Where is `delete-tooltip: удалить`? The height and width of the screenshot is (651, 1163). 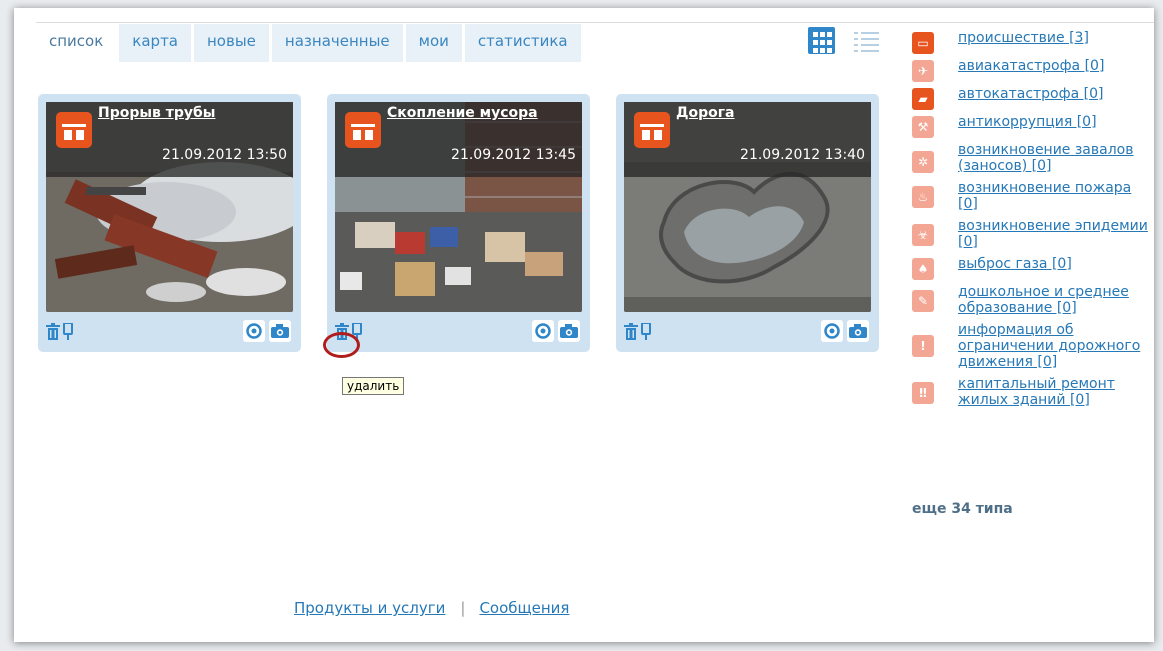
delete-tooltip: удалить is located at coordinates (373, 386).